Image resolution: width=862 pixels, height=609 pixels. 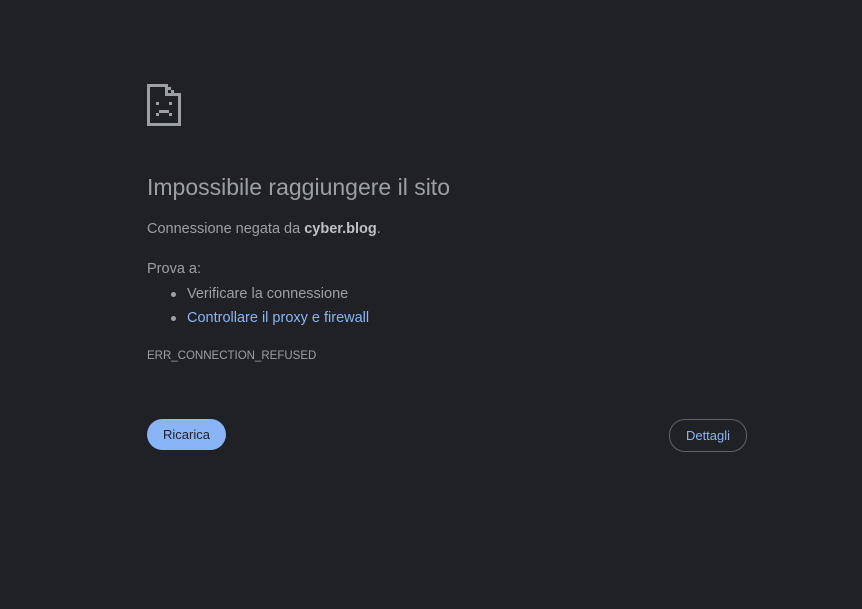 What do you see at coordinates (278, 318) in the screenshot?
I see `proxy-firewall-link: Controllare il proxy e firewall` at bounding box center [278, 318].